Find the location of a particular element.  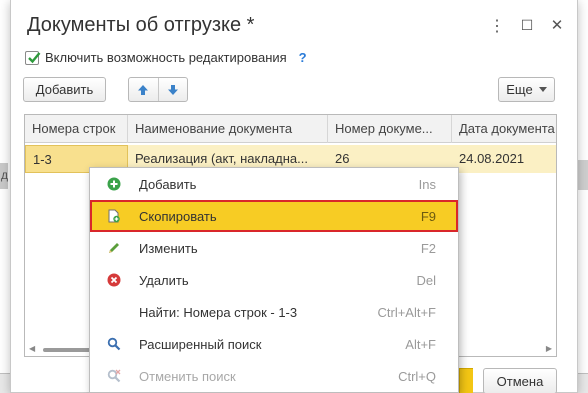

add-button: Добавить is located at coordinates (64, 89).